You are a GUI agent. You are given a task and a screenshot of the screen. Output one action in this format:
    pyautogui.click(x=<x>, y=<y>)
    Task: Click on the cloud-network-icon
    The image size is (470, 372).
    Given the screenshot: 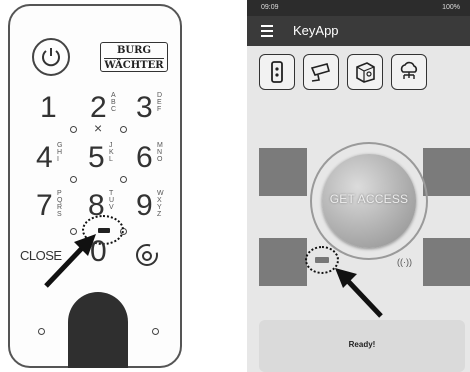 What is the action you would take?
    pyautogui.click(x=409, y=70)
    